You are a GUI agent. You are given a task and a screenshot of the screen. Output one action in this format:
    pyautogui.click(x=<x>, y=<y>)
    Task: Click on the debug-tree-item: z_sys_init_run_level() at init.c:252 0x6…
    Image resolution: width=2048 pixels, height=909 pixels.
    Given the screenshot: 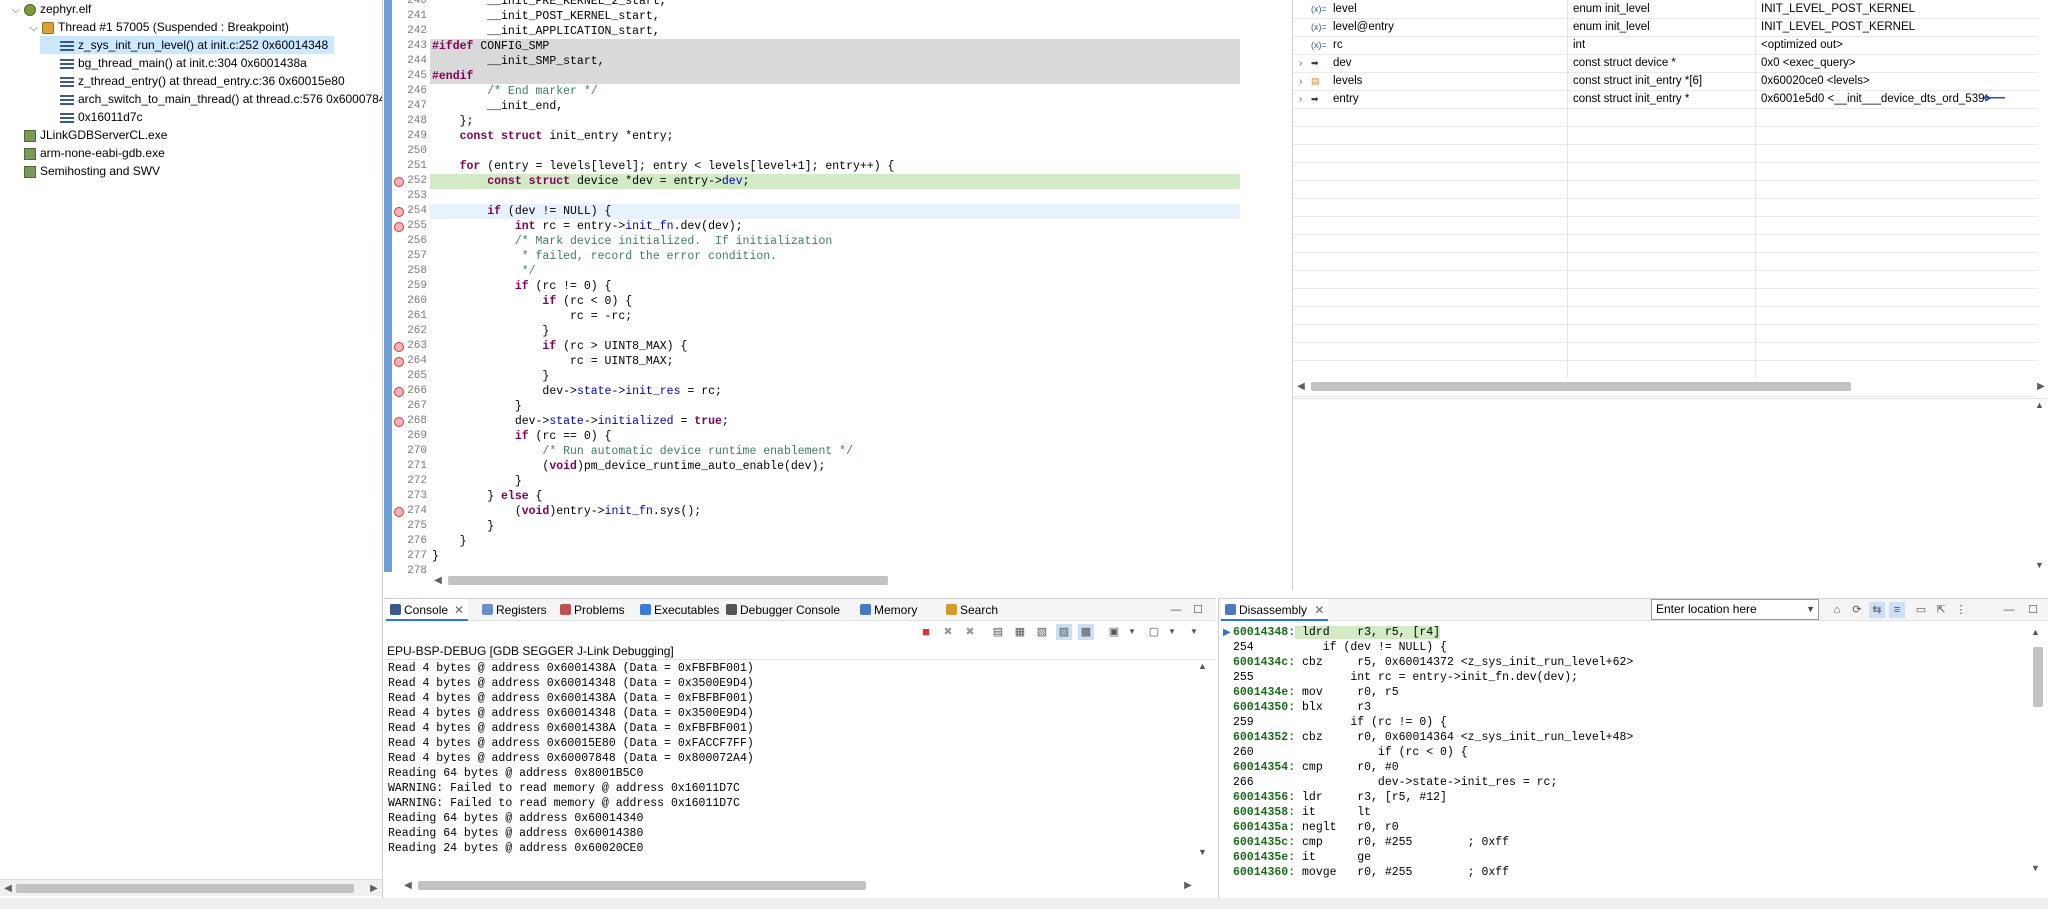 What is the action you would take?
    pyautogui.click(x=187, y=45)
    